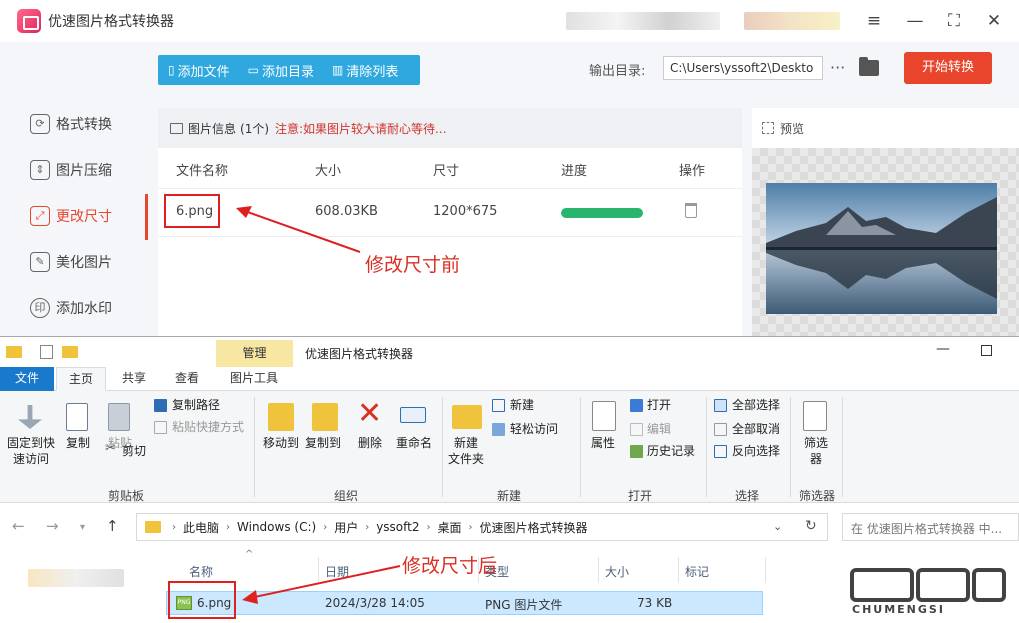 The width and height of the screenshot is (1019, 623). Describe the element at coordinates (74, 262) in the screenshot. I see `sidebar-item-beautify: ✎ 美化图片` at that location.